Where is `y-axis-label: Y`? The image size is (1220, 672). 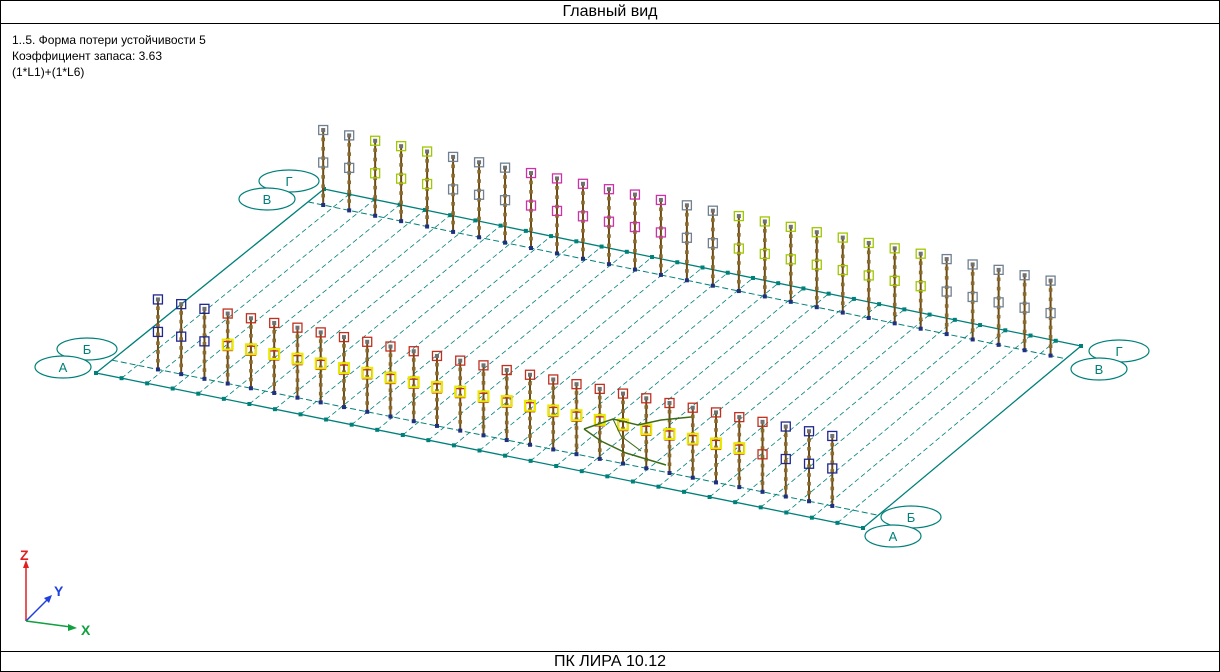
y-axis-label: Y is located at coordinates (59, 591).